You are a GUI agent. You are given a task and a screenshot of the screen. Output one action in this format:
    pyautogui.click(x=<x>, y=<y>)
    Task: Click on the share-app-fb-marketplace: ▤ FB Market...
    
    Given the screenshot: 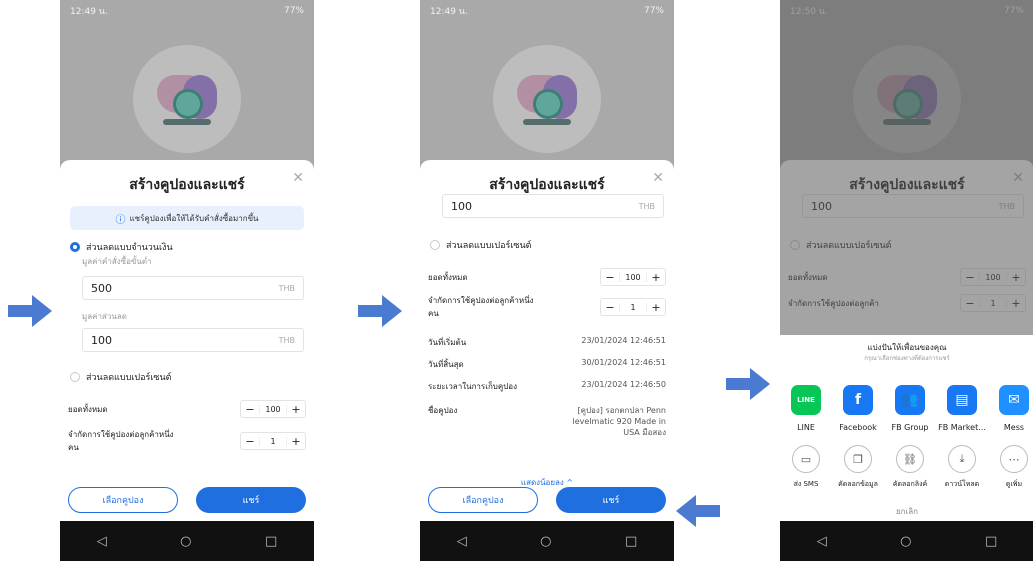 What is the action you would take?
    pyautogui.click(x=962, y=408)
    